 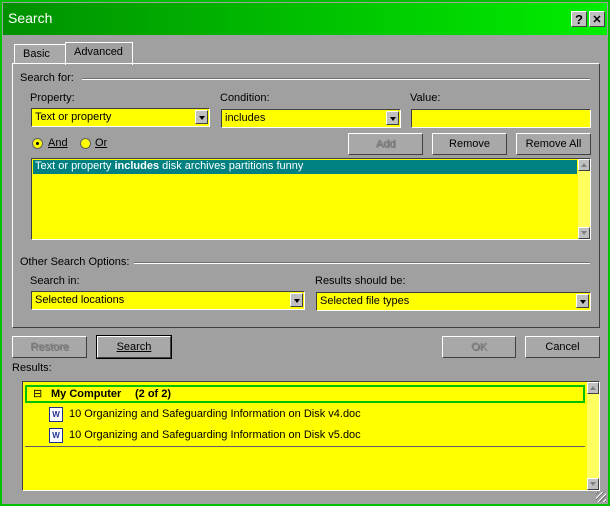 What do you see at coordinates (305, 394) in the screenshot?
I see `results-group-header: ⊟ My Computer (2 of 2)` at bounding box center [305, 394].